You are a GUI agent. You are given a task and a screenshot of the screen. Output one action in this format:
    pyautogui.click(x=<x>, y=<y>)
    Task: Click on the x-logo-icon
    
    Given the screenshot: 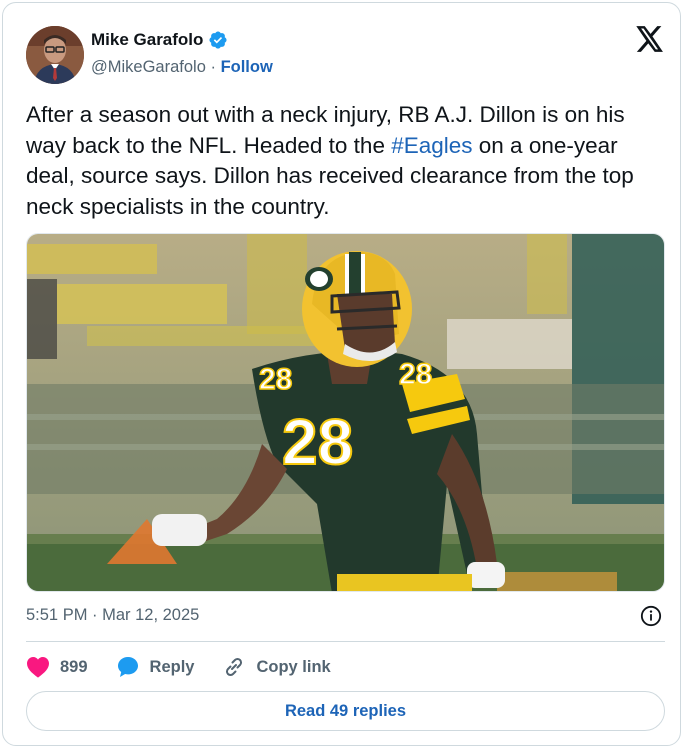 What is the action you would take?
    pyautogui.click(x=650, y=39)
    